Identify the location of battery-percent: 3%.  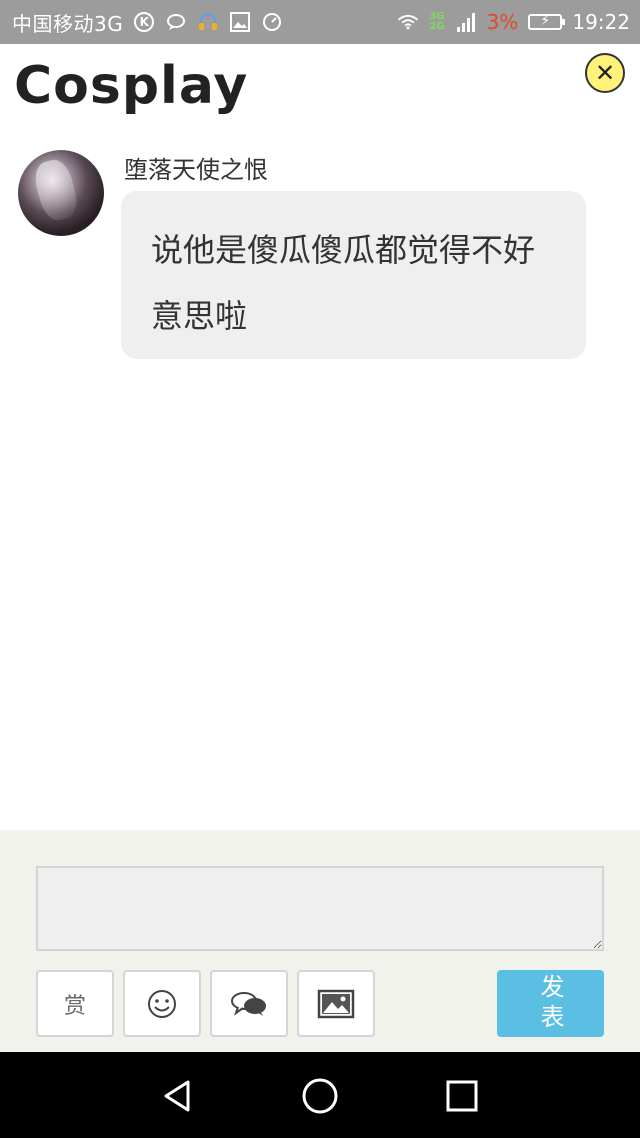
(502, 22).